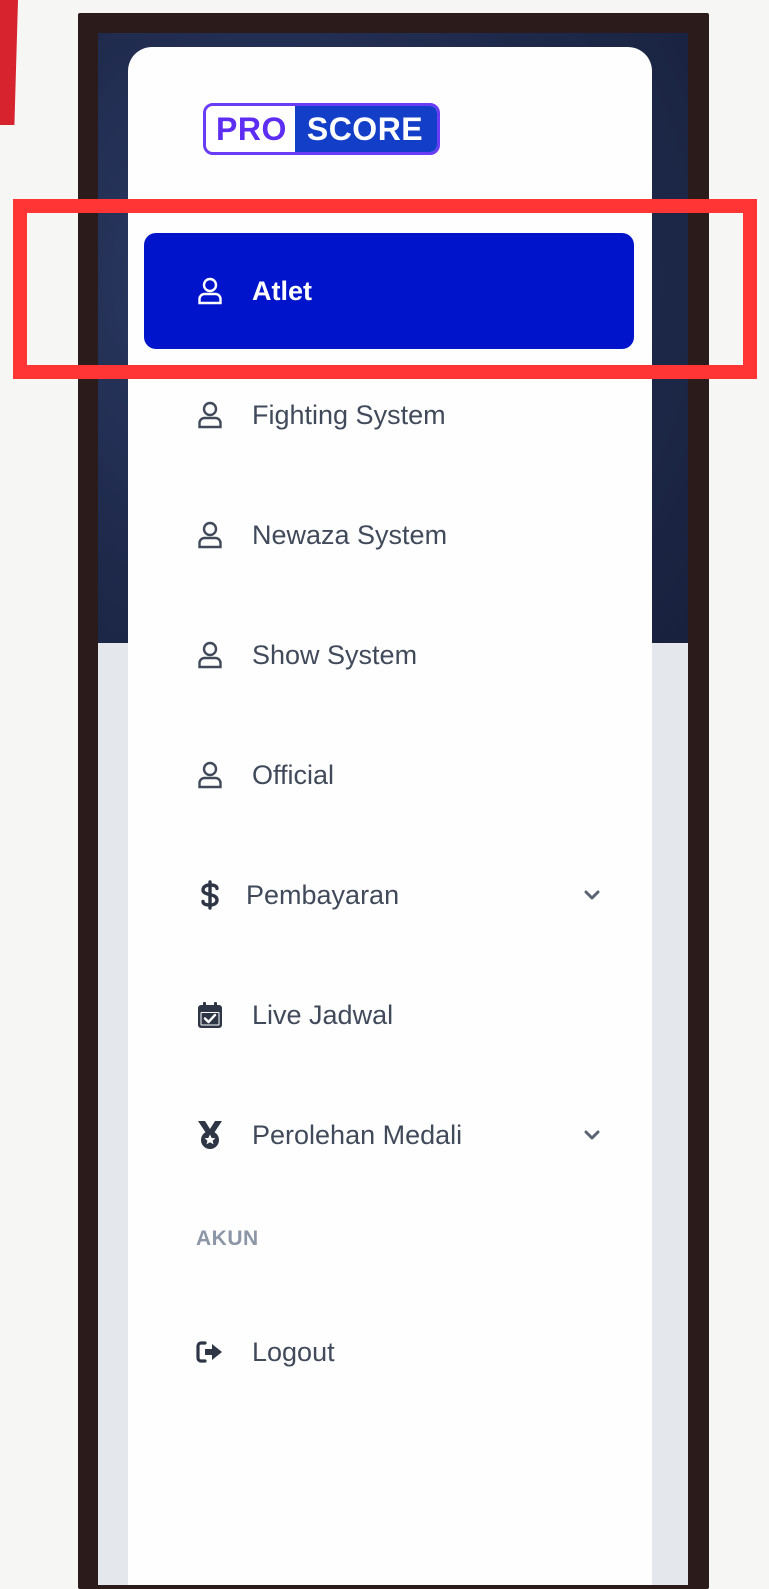  I want to click on sidebar-item-fighting-system: Fighting System, so click(389, 415).